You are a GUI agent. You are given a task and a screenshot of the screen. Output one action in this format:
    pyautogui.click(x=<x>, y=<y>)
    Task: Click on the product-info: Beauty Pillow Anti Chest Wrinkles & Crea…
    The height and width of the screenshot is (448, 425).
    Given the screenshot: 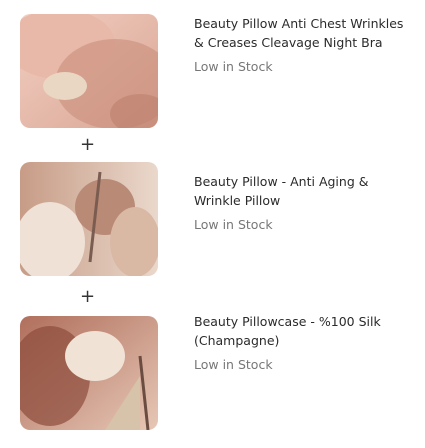 What is the action you would take?
    pyautogui.click(x=301, y=45)
    